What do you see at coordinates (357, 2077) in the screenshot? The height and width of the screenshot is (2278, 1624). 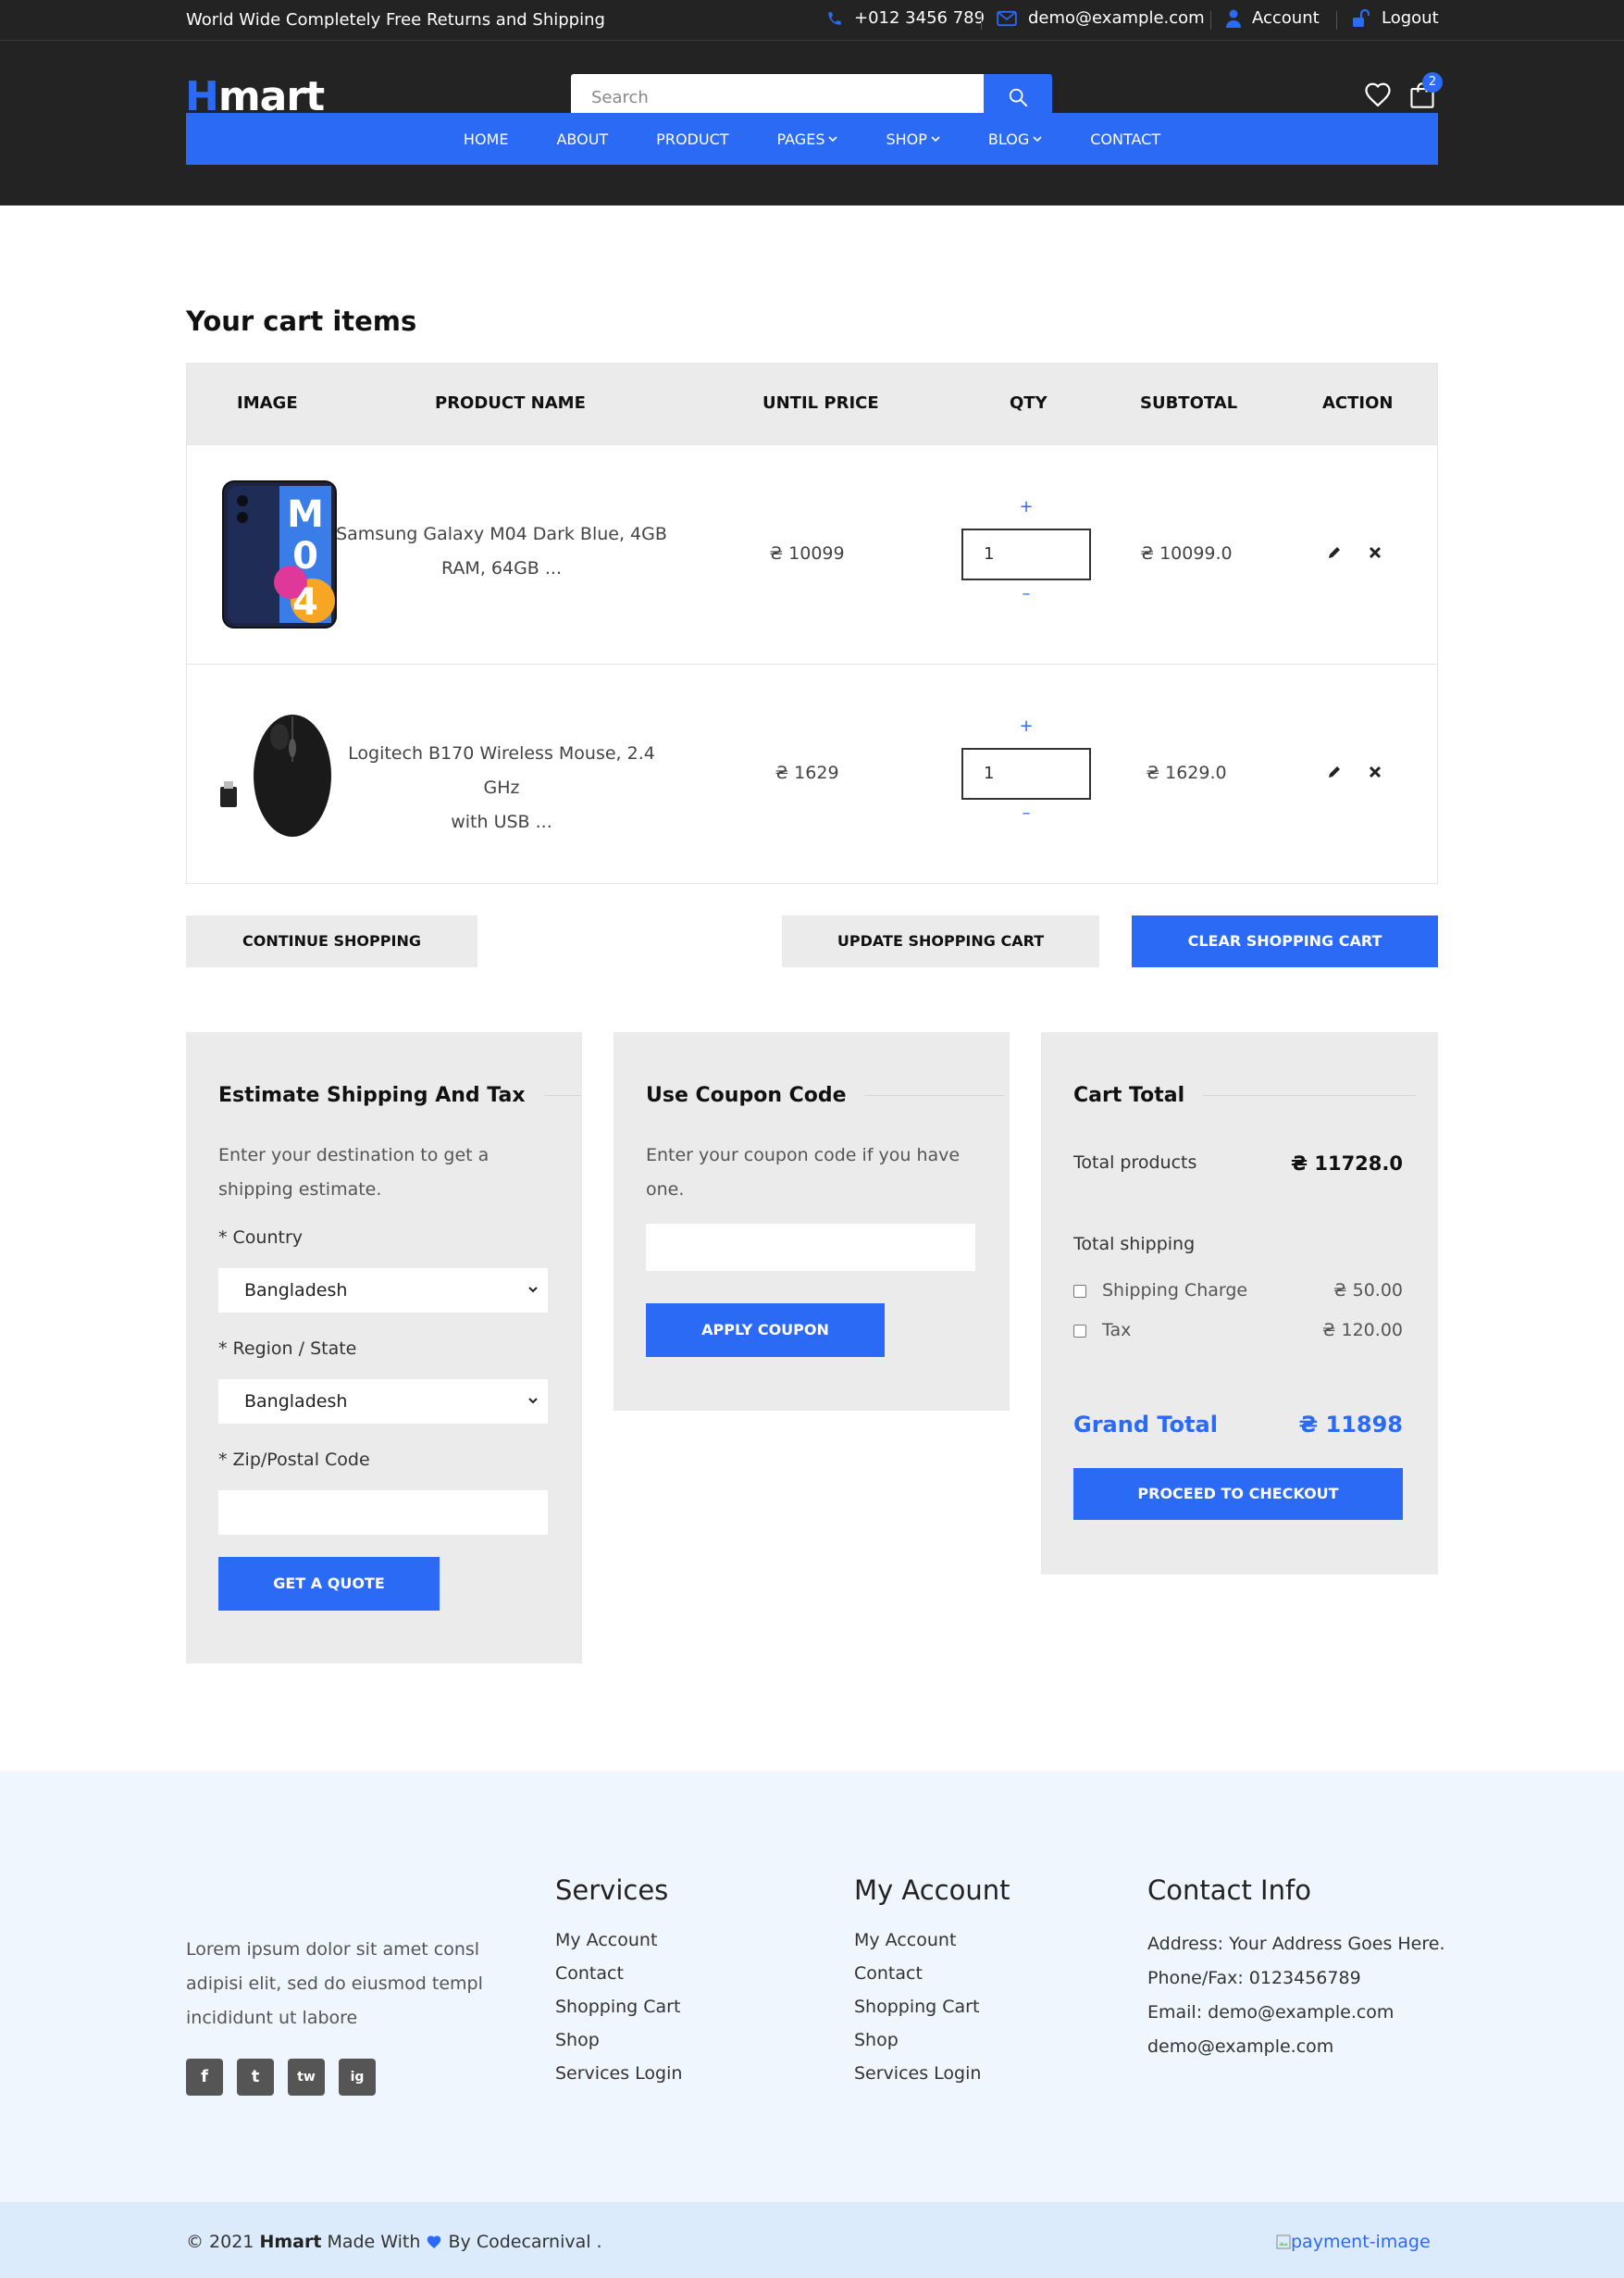 I see `instagram-icon: ig` at bounding box center [357, 2077].